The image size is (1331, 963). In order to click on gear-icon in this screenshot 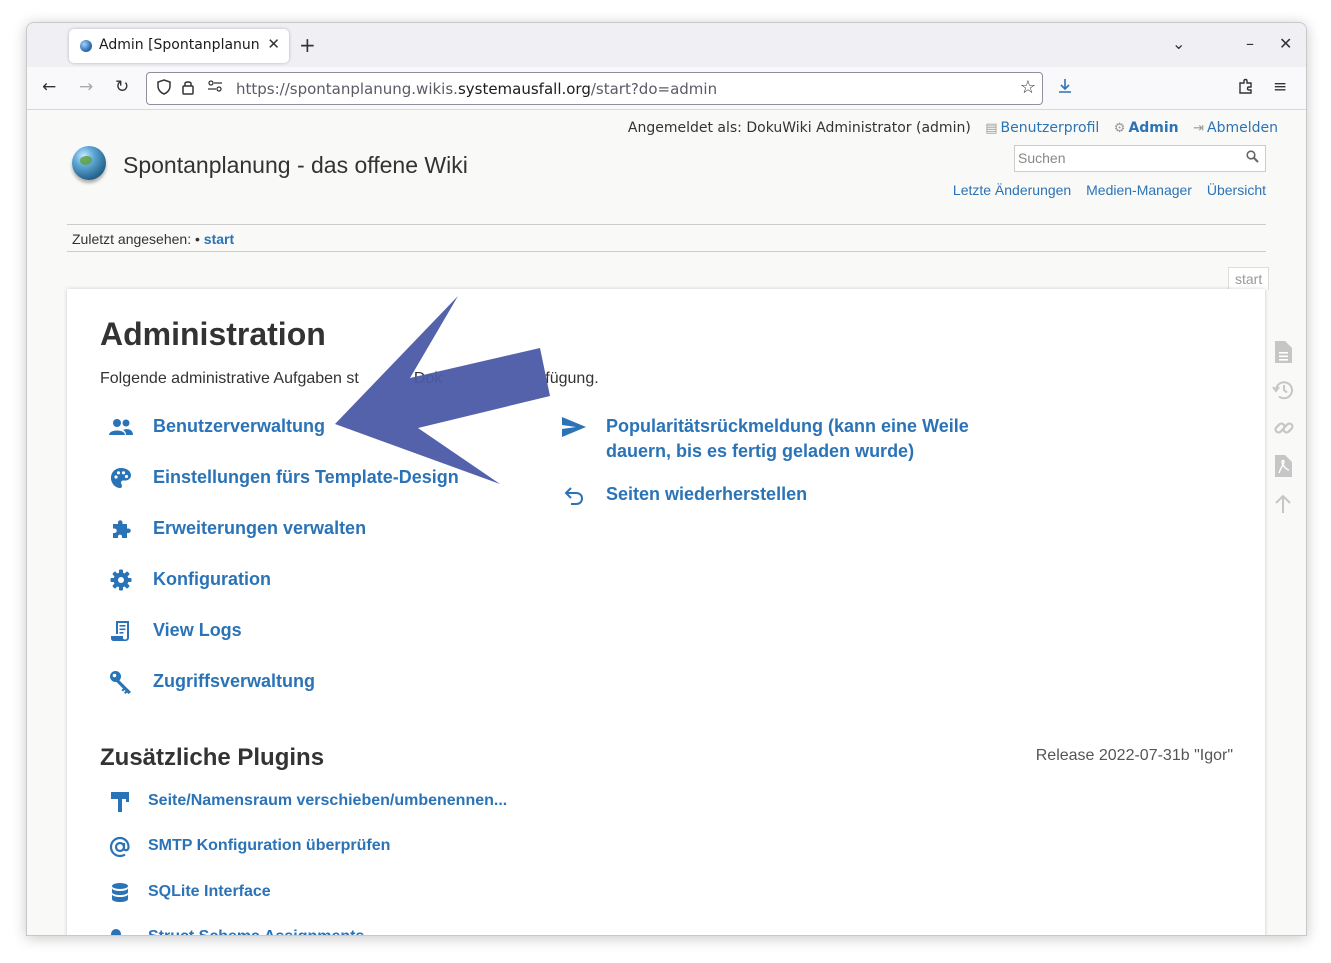, I will do `click(121, 579)`.